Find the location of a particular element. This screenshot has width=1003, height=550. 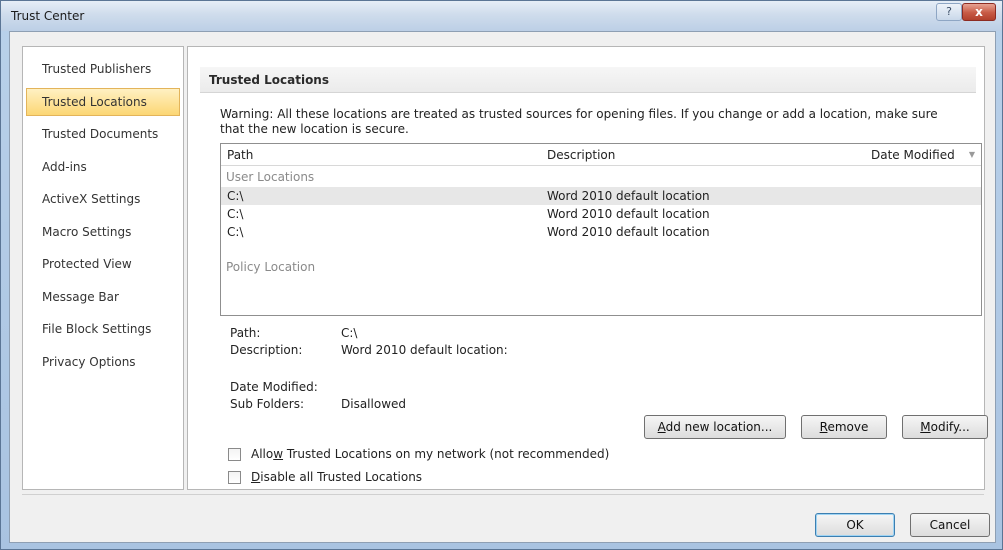

remove-button: Remove is located at coordinates (844, 427).